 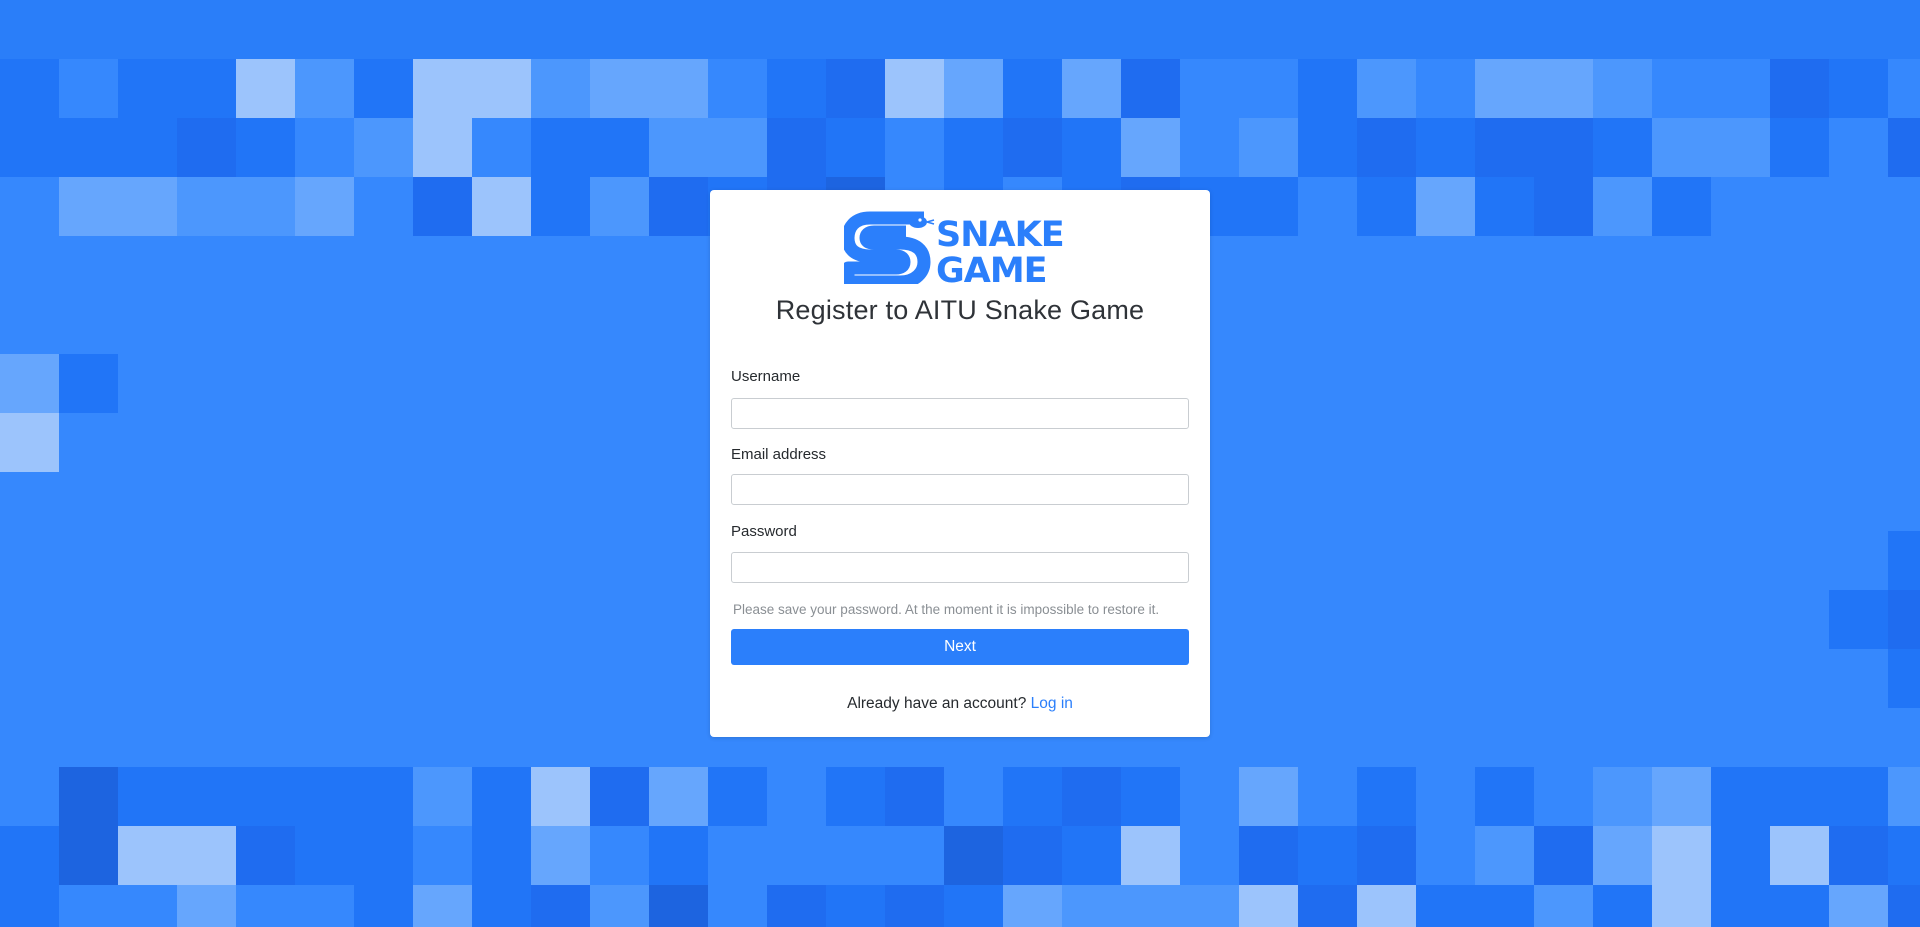 I want to click on logo-line1: SNAKE, so click(x=1000, y=235).